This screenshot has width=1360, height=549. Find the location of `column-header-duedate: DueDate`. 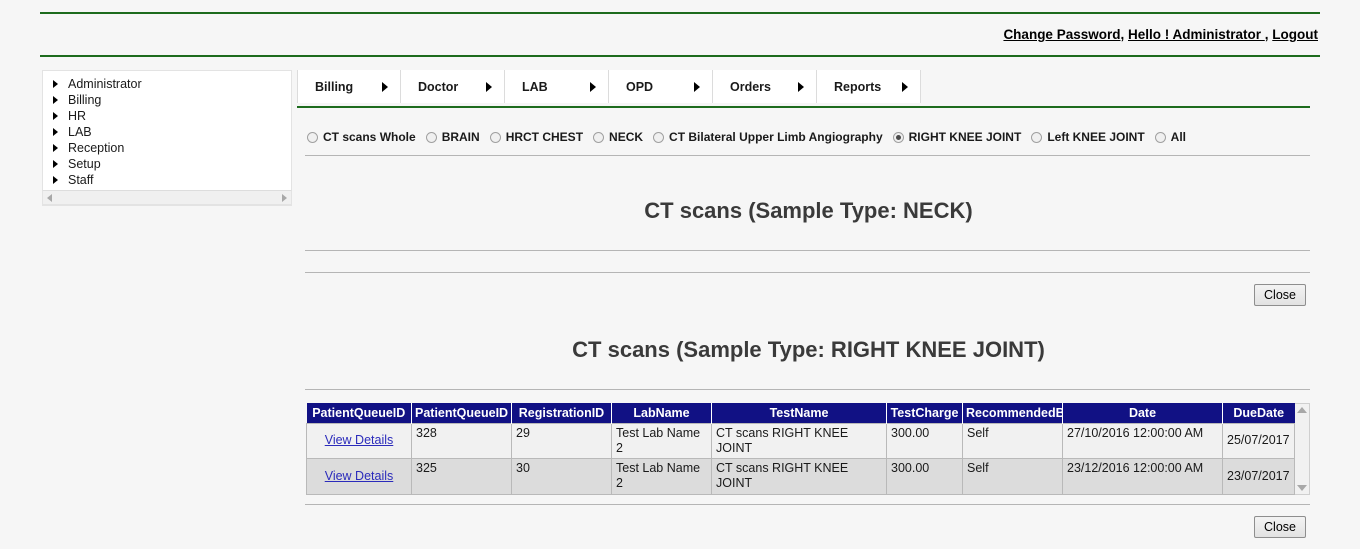

column-header-duedate: DueDate is located at coordinates (1258, 413).